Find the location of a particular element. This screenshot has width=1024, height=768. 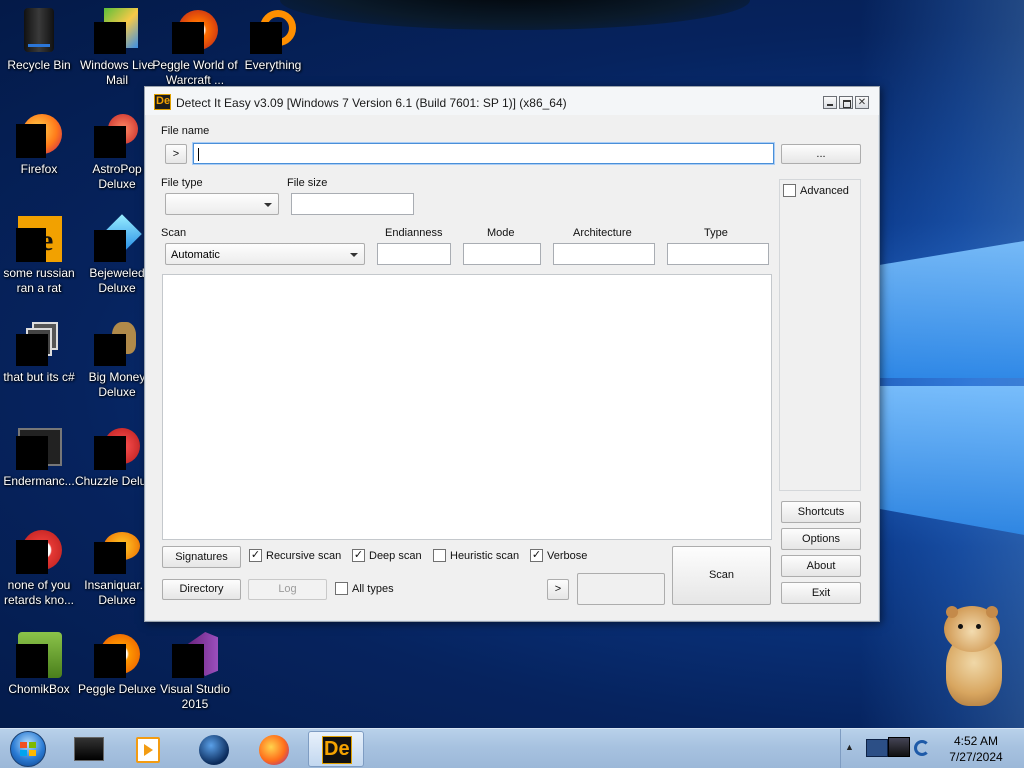

file-type-combo is located at coordinates (222, 204).